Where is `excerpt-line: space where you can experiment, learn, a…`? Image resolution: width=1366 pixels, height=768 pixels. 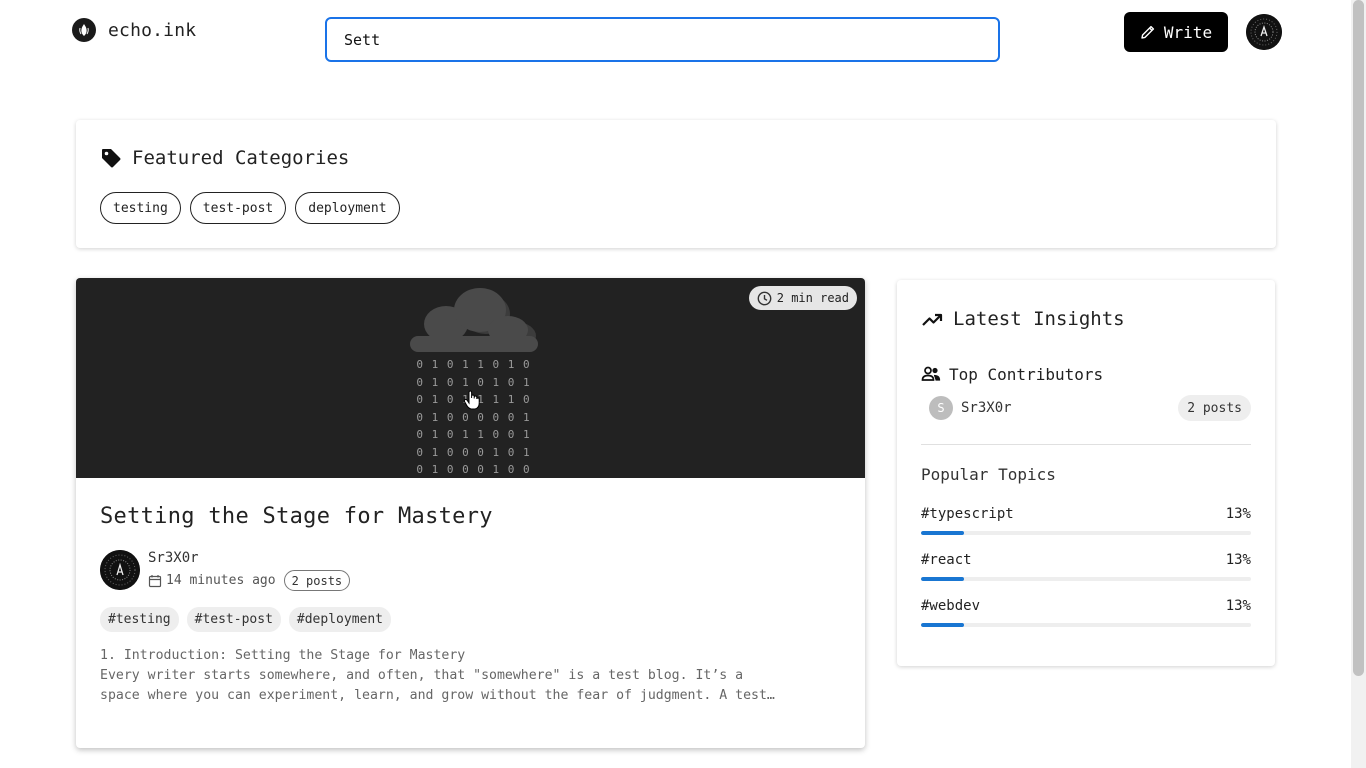 excerpt-line: space where you can experiment, learn, a… is located at coordinates (437, 695).